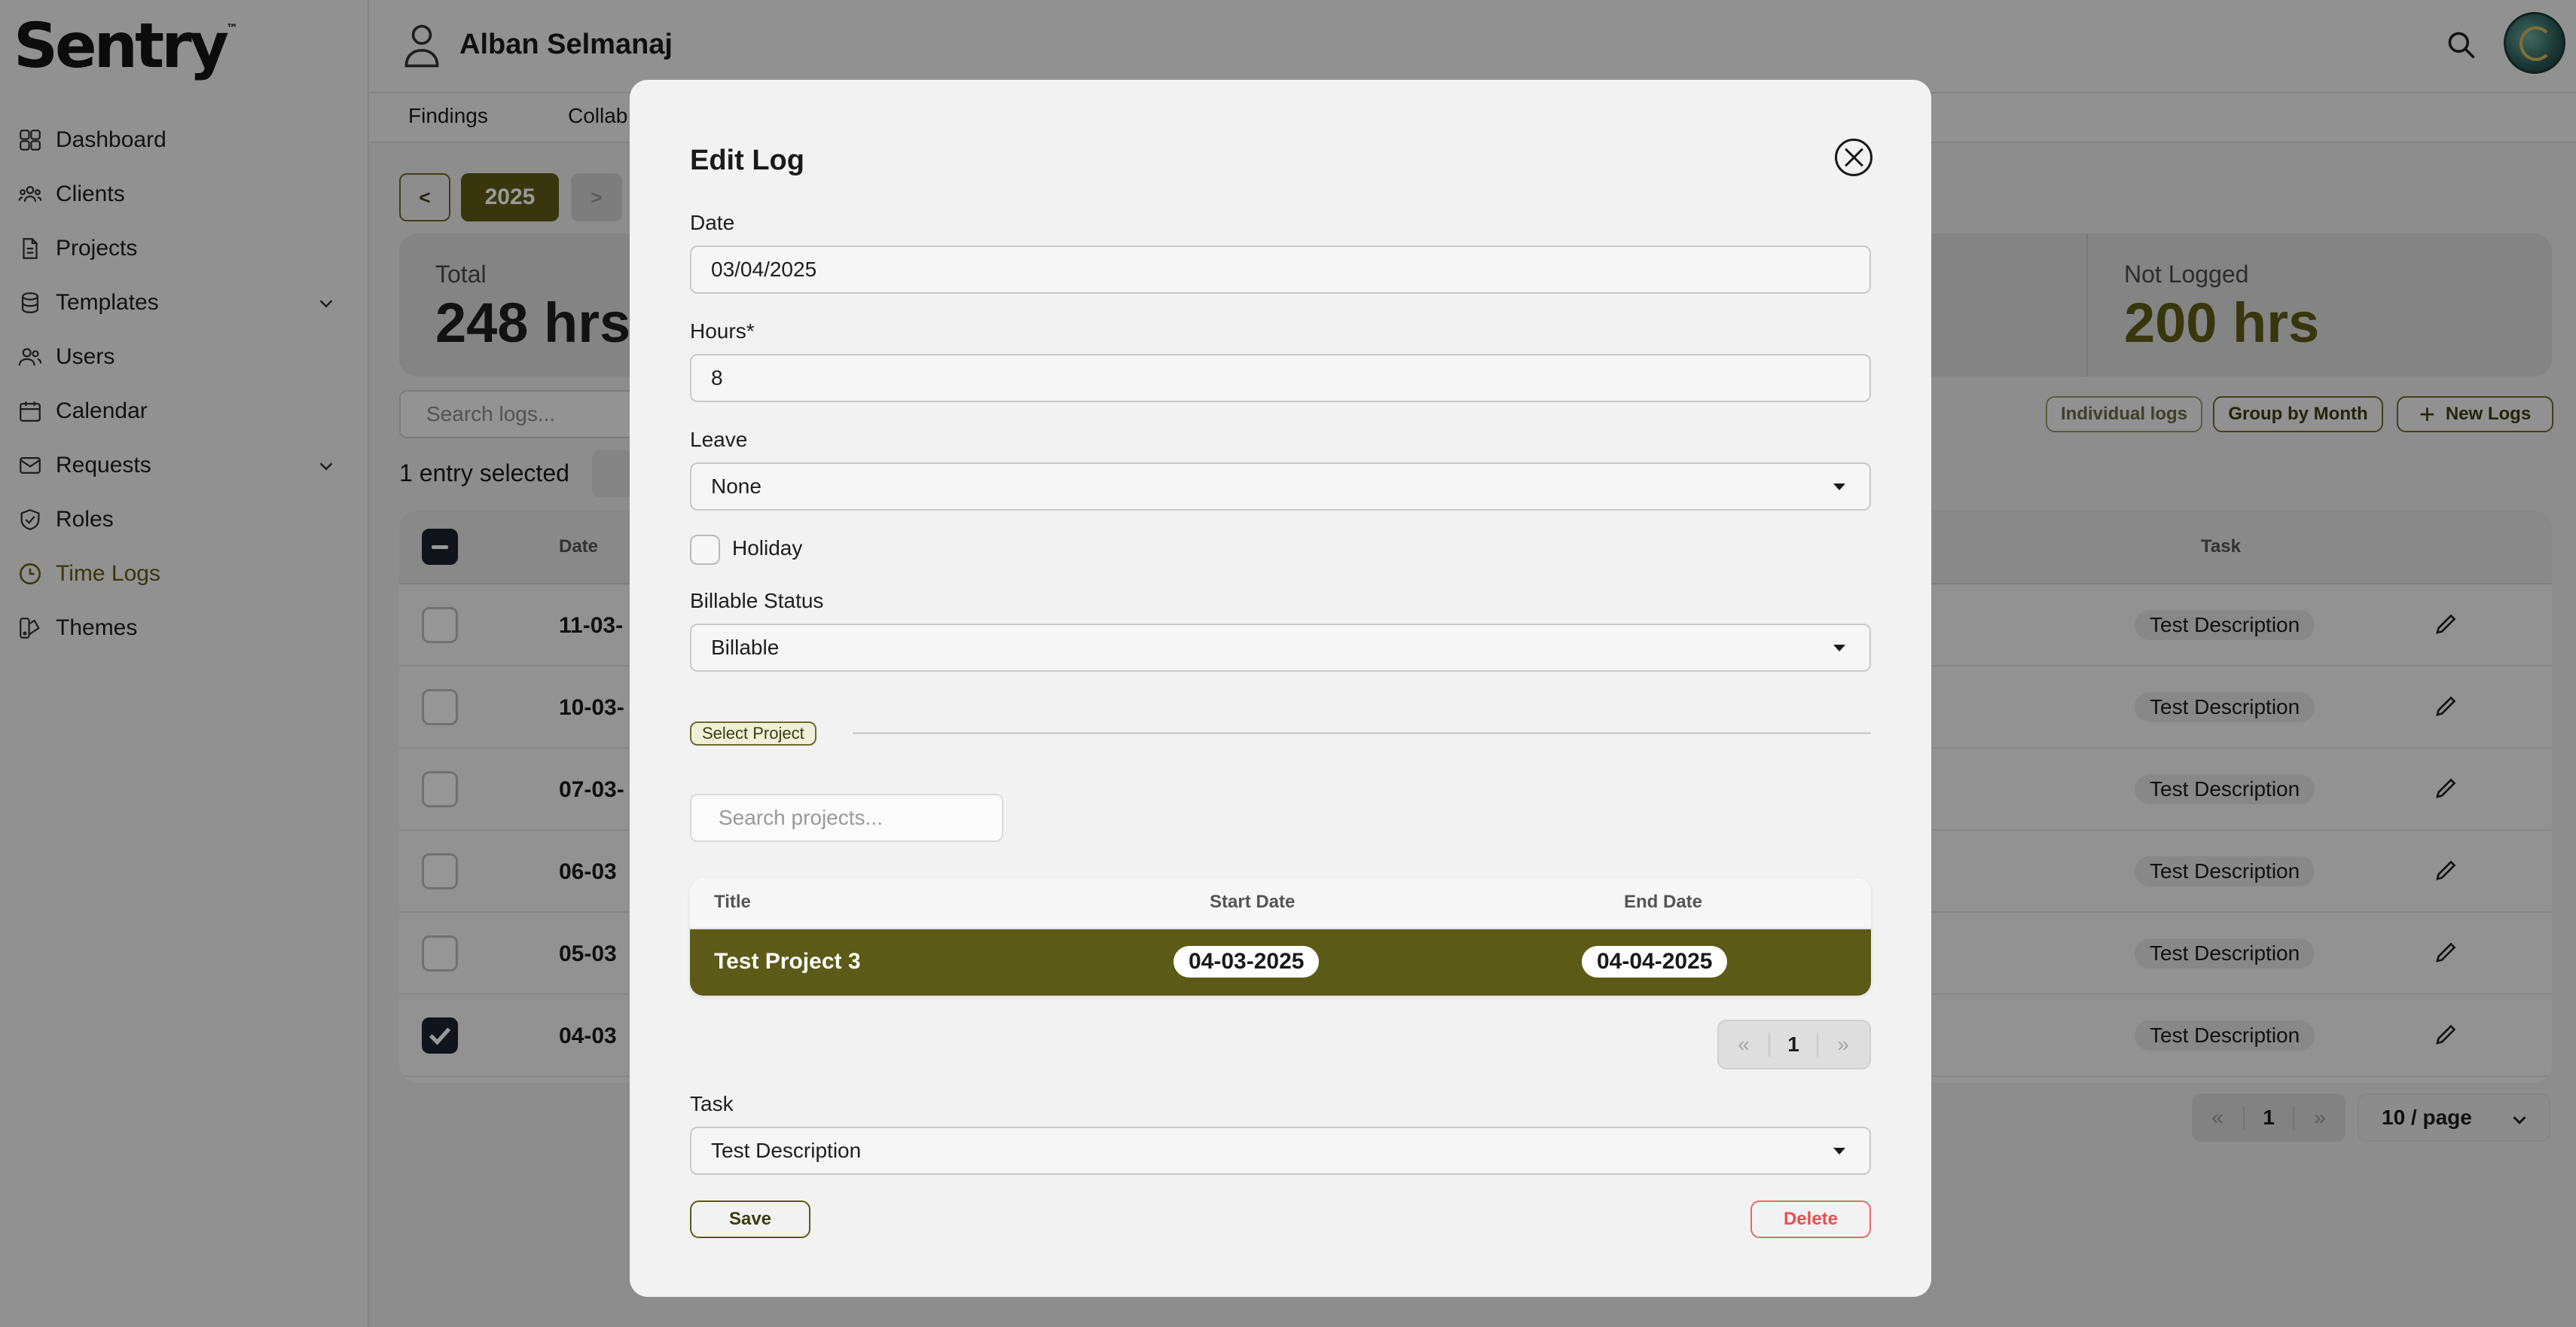  What do you see at coordinates (753, 733) in the screenshot?
I see `select-project-badge: Select Project` at bounding box center [753, 733].